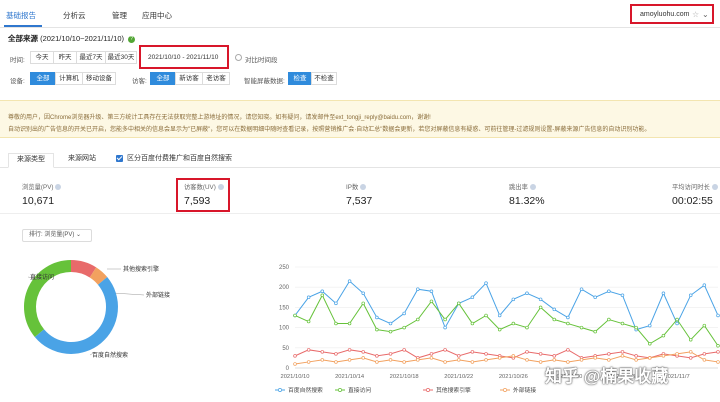 This screenshot has height=402, width=720. What do you see at coordinates (65, 57) in the screenshot?
I see `time-yesterday-button: 昨天` at bounding box center [65, 57].